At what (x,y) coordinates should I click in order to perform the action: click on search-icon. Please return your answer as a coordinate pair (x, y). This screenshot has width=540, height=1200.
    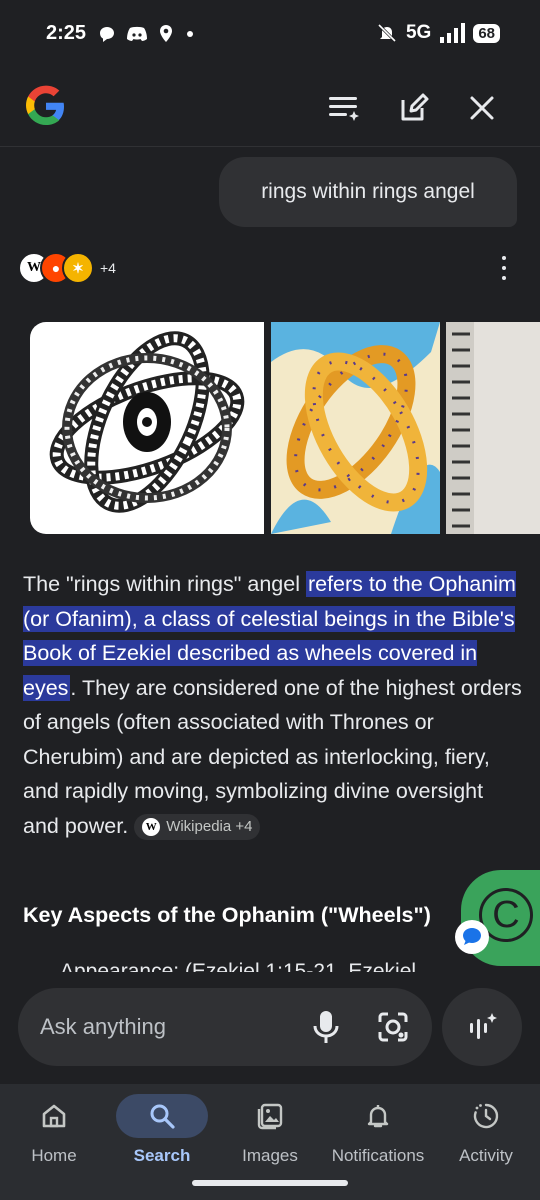
    Looking at the image, I should click on (162, 1116).